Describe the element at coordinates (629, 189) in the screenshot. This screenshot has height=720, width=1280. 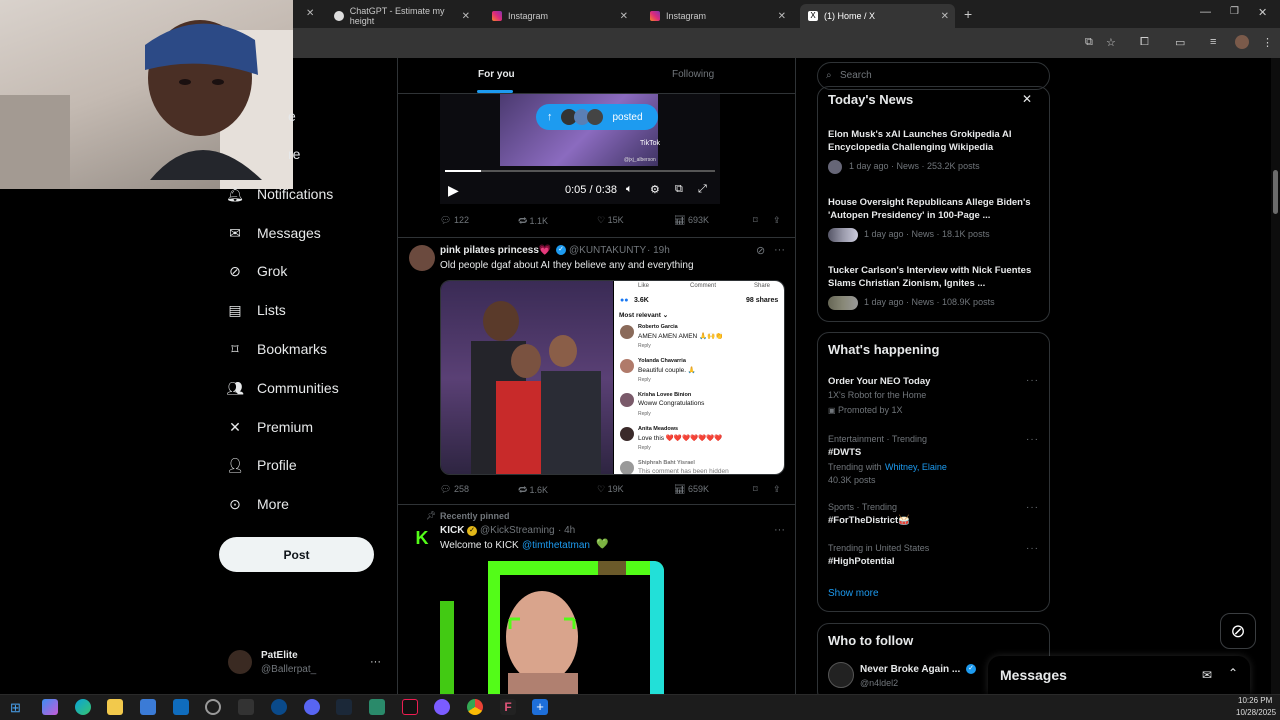
I see `volume-icon: 🔈︎` at that location.